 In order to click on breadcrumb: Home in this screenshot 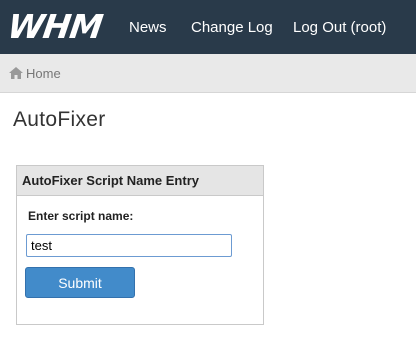, I will do `click(208, 73)`.